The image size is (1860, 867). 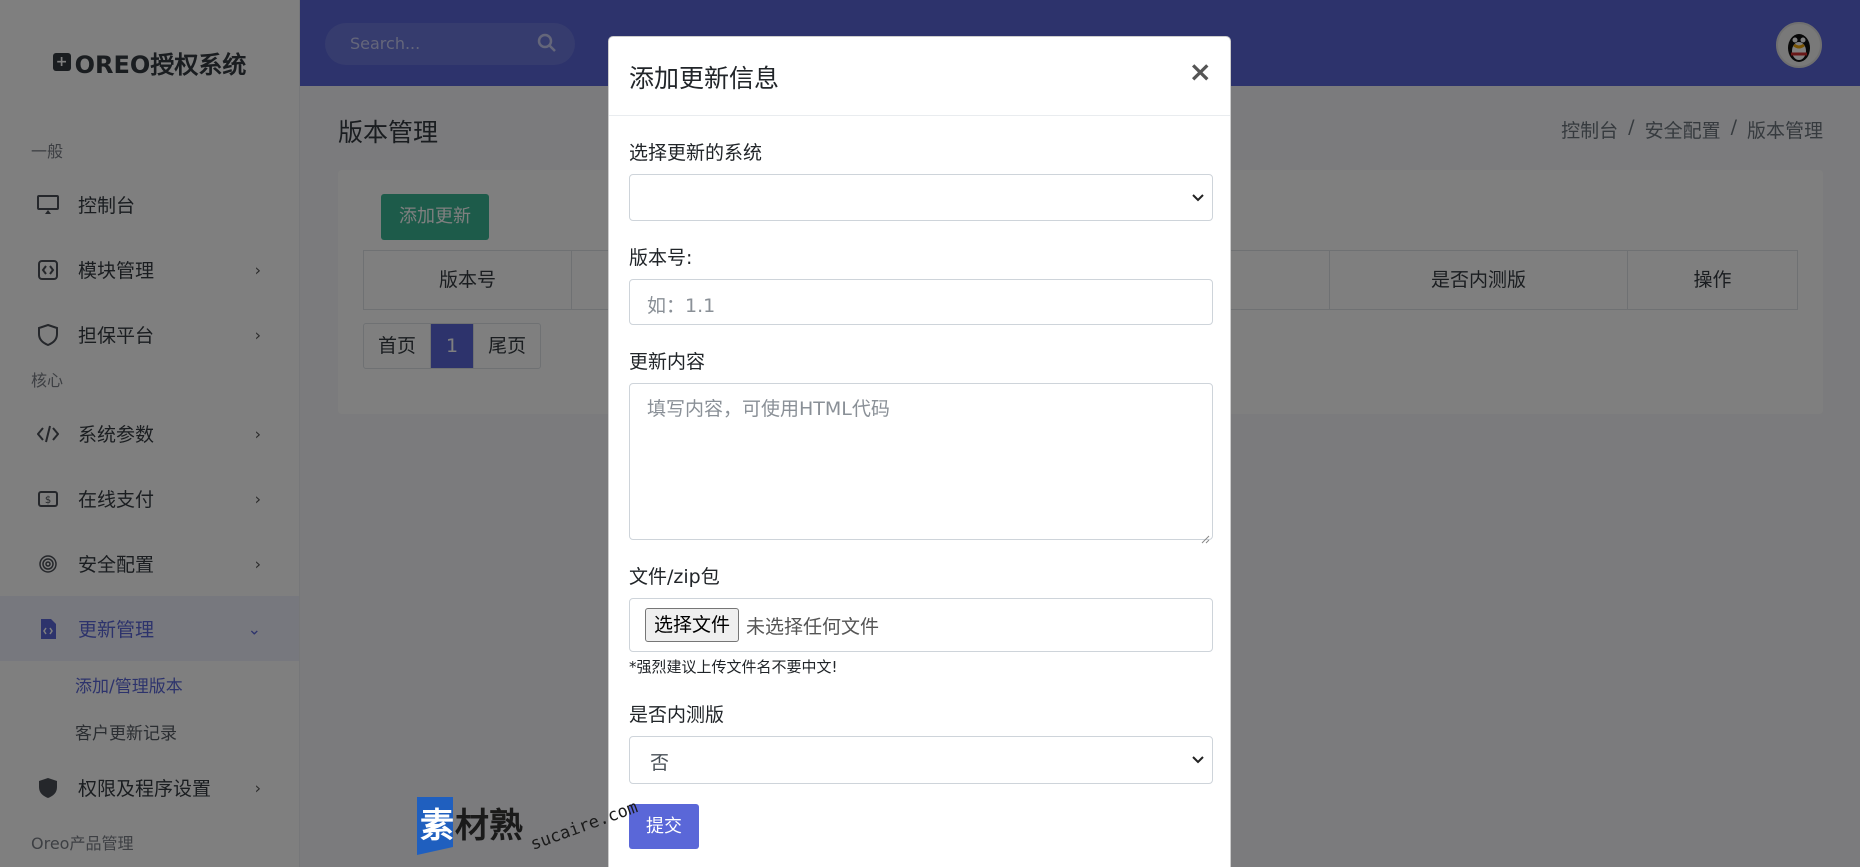 I want to click on watermark-en: sucaire.com, so click(x=584, y=825).